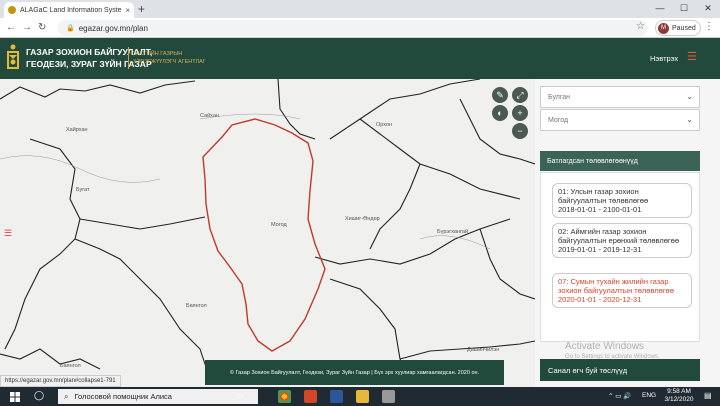  I want to click on soum-select: Могод ⌄, so click(620, 120).